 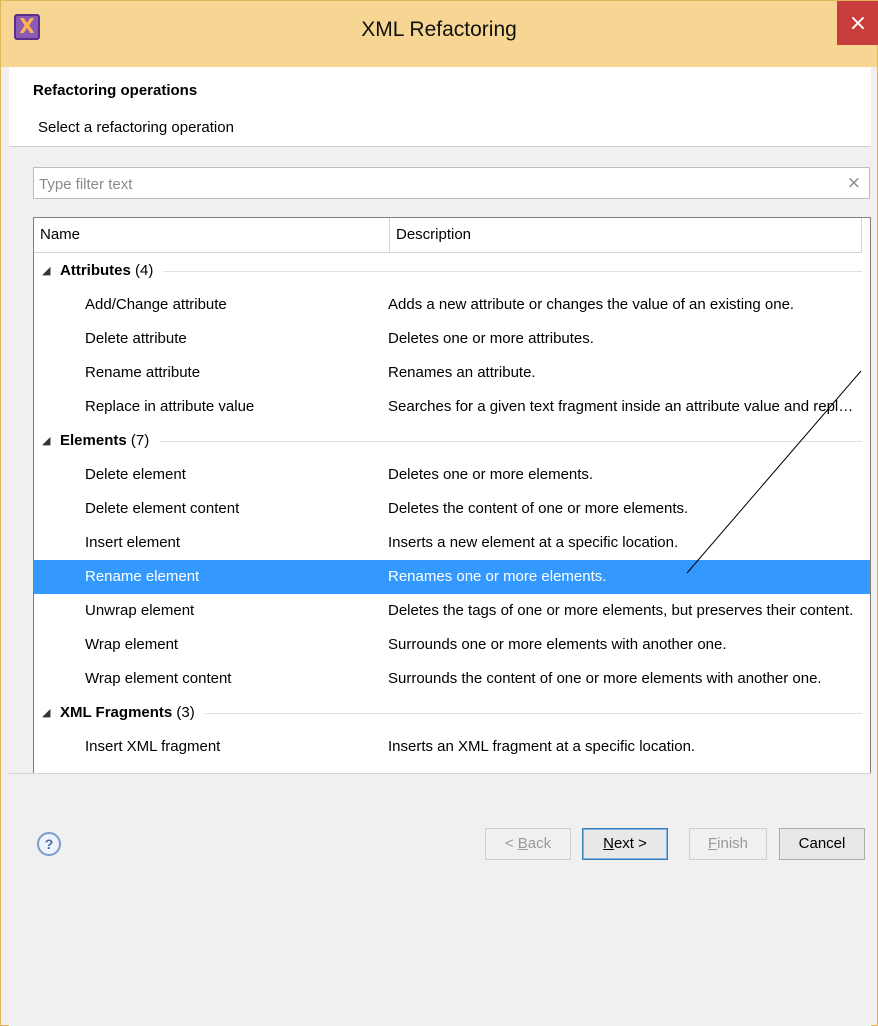 What do you see at coordinates (185, 712) in the screenshot?
I see `group-count: (3)` at bounding box center [185, 712].